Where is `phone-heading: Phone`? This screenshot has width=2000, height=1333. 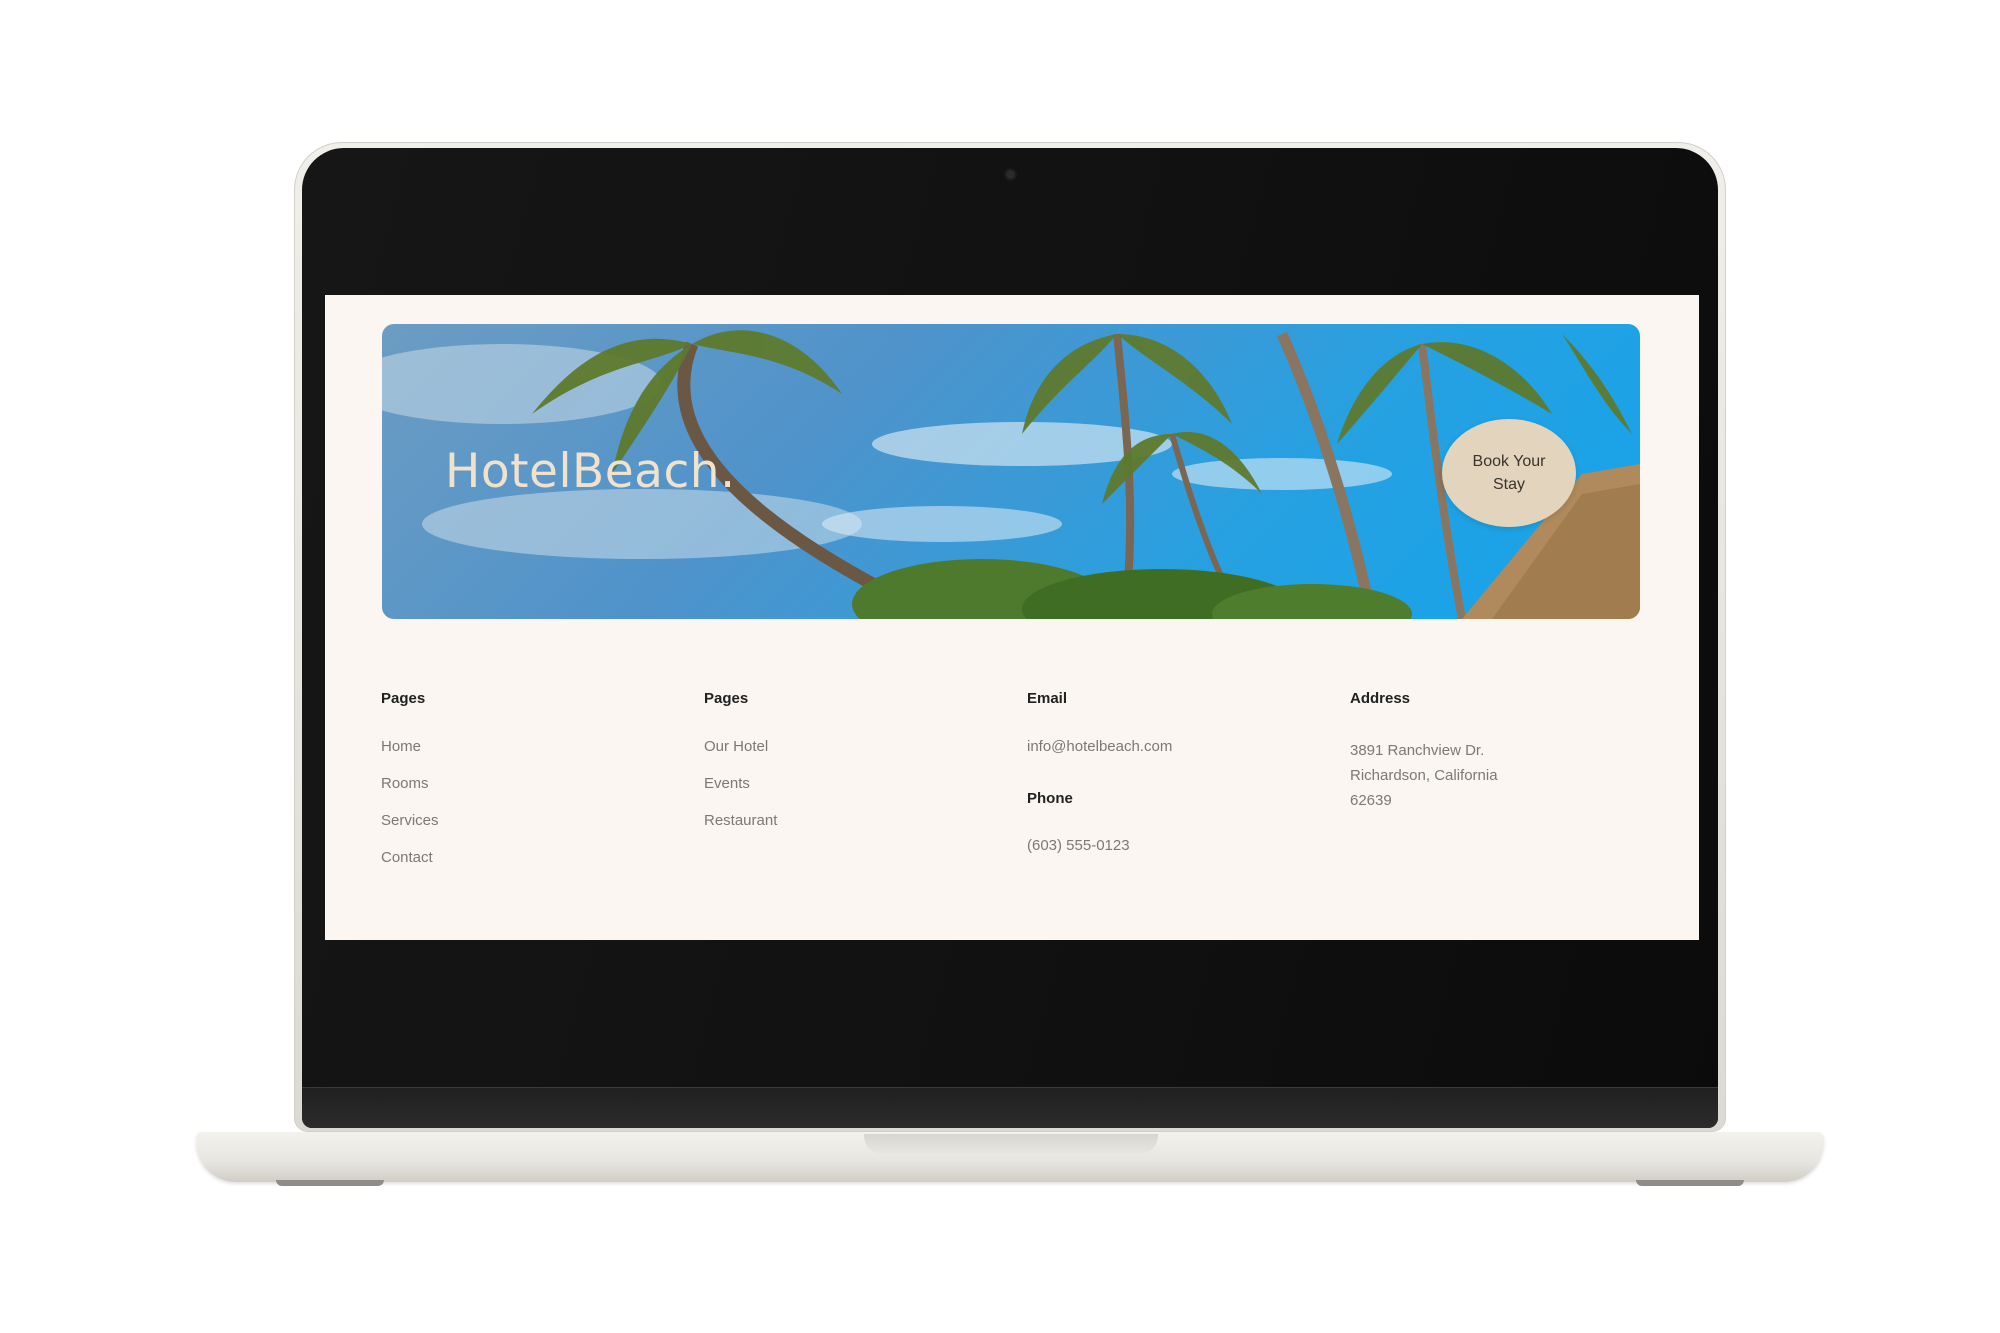
phone-heading: Phone is located at coordinates (1050, 798).